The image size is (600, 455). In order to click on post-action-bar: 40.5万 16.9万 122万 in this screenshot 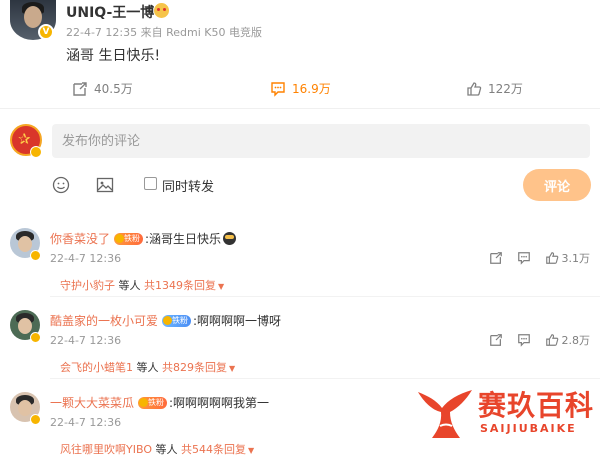, I will do `click(300, 92)`.